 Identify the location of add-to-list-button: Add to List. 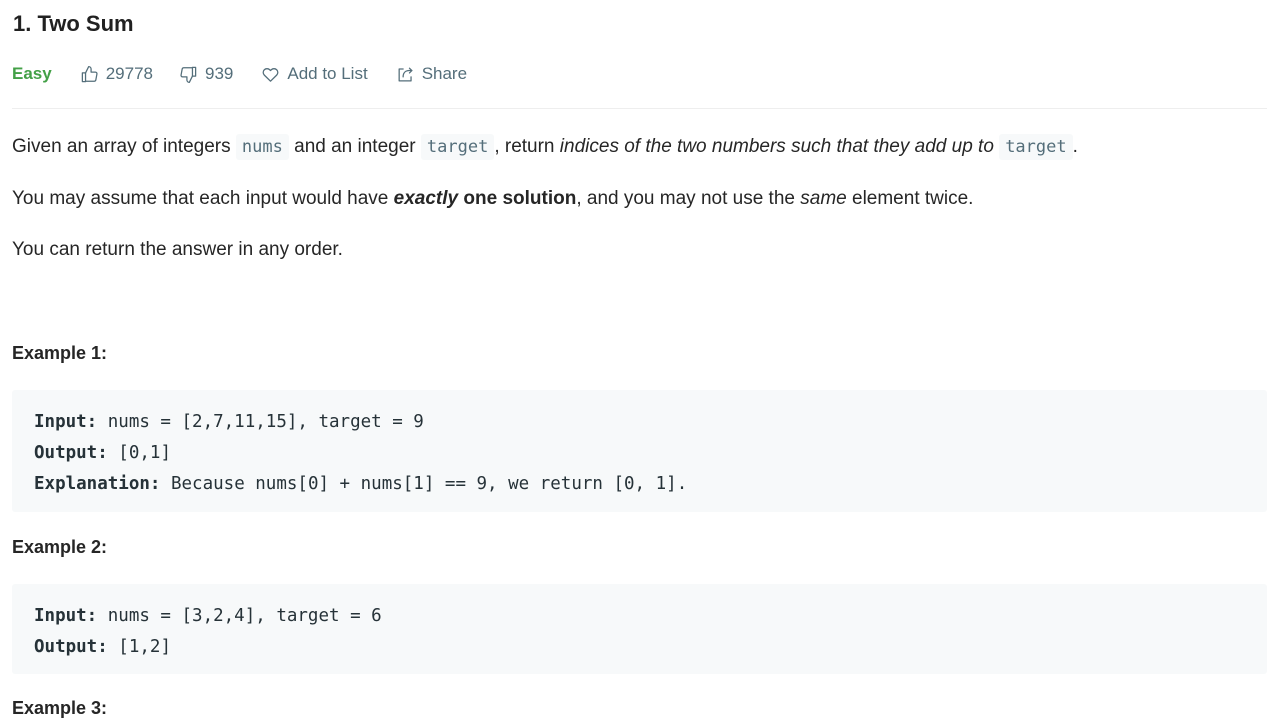
(314, 74).